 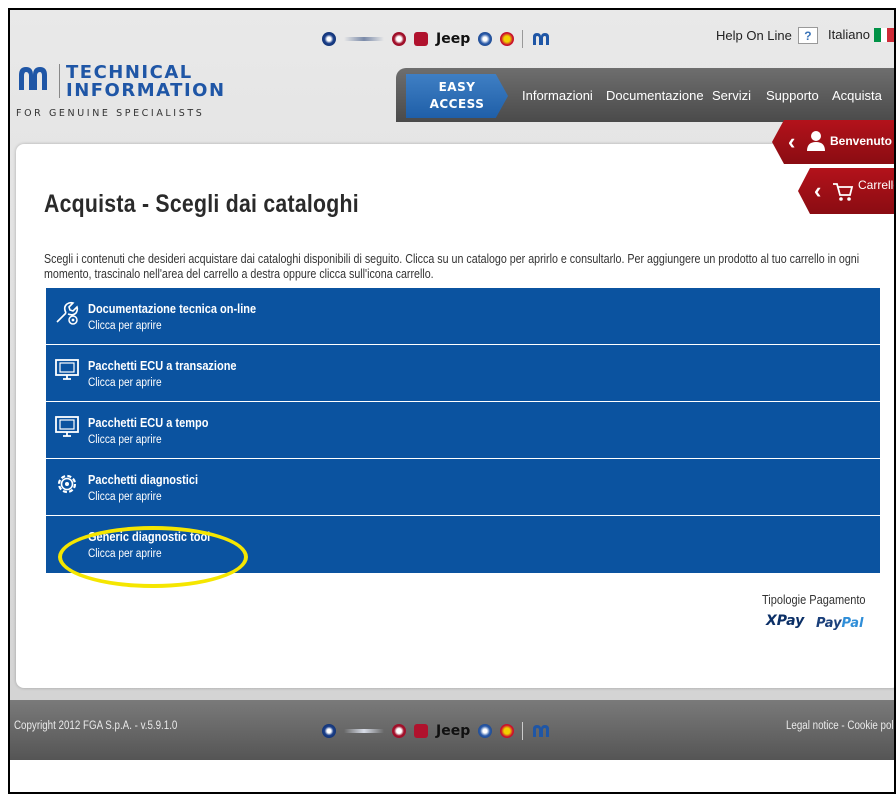 What do you see at coordinates (59, 81) in the screenshot?
I see `logo-divider` at bounding box center [59, 81].